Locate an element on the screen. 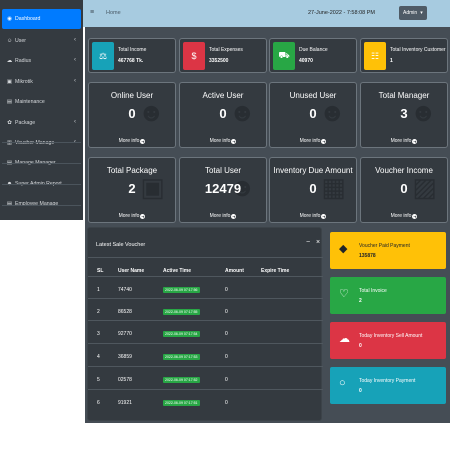  menu-toggle-icon: ≡ is located at coordinates (92, 12).